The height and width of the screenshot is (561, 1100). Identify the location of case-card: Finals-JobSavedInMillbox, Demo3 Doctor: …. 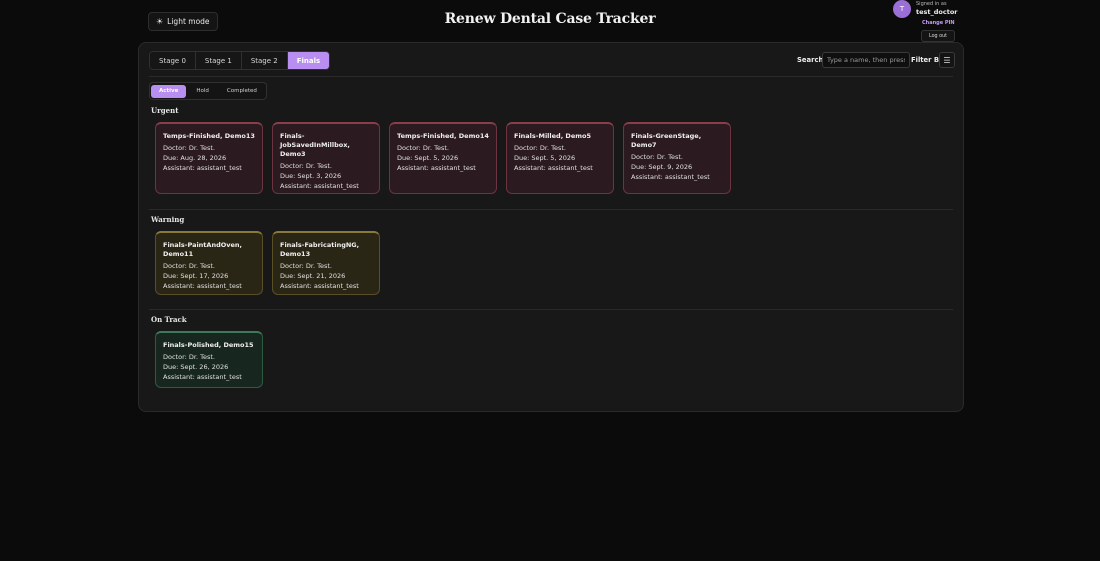
(326, 158).